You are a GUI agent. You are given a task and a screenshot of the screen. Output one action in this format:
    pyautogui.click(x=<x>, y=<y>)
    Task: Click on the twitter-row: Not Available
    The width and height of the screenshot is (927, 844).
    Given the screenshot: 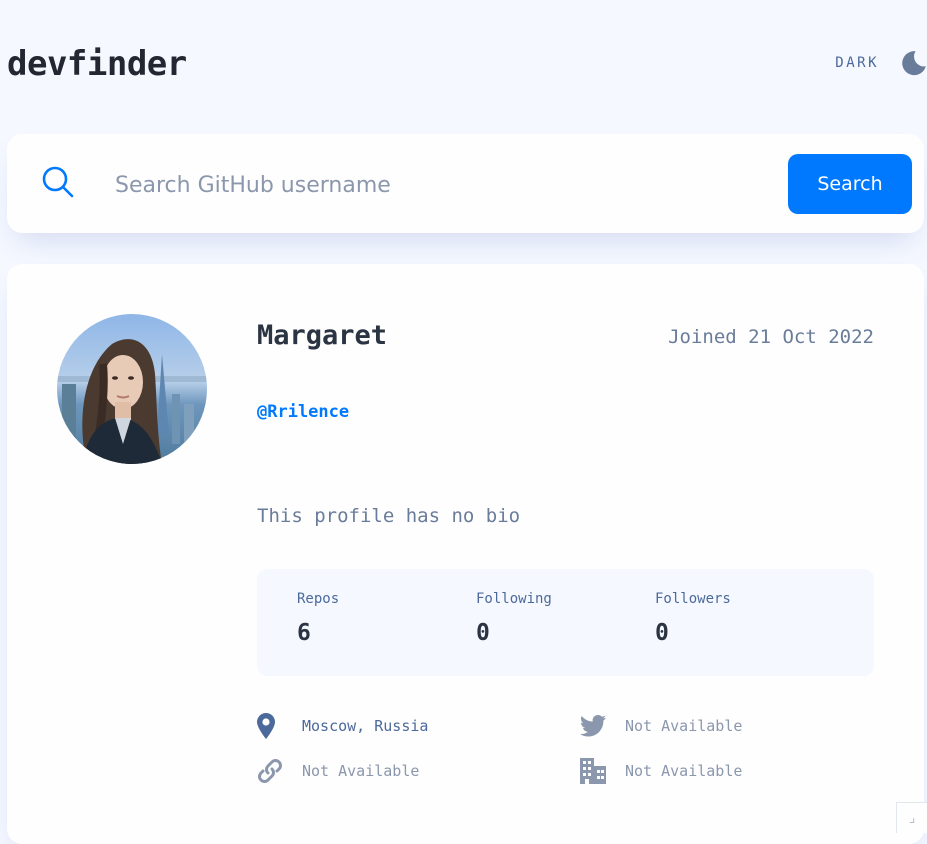 What is the action you would take?
    pyautogui.click(x=661, y=726)
    